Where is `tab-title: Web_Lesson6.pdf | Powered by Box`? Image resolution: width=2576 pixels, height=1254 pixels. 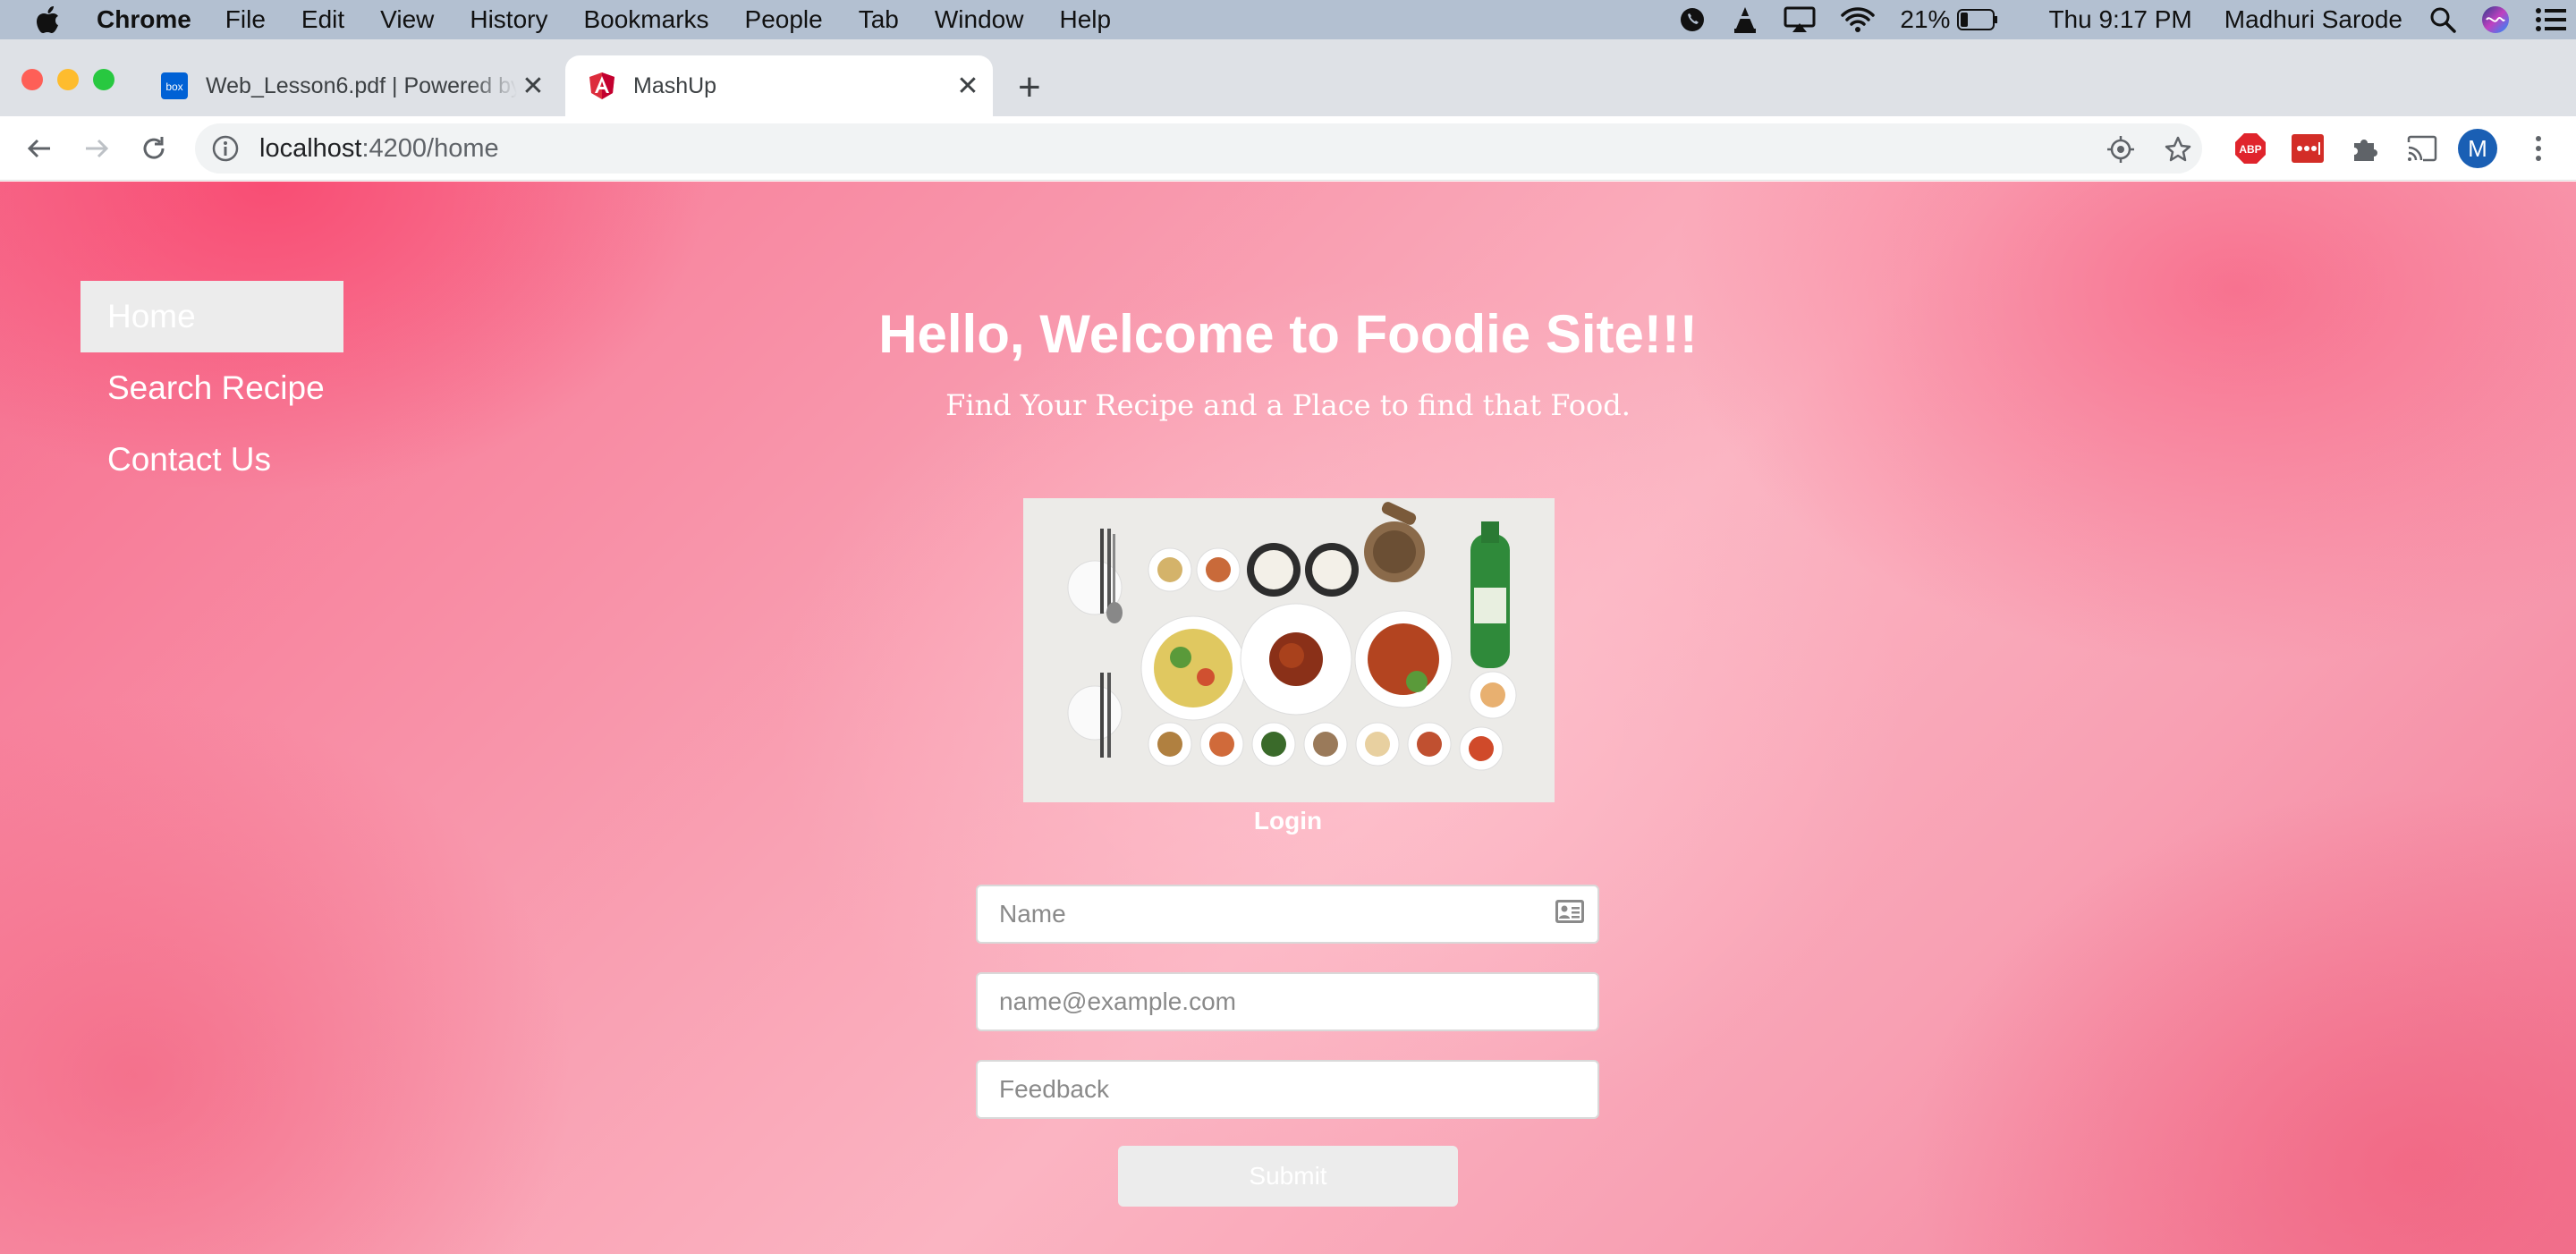
tab-title: Web_Lesson6.pdf | Powered by Box is located at coordinates (361, 85).